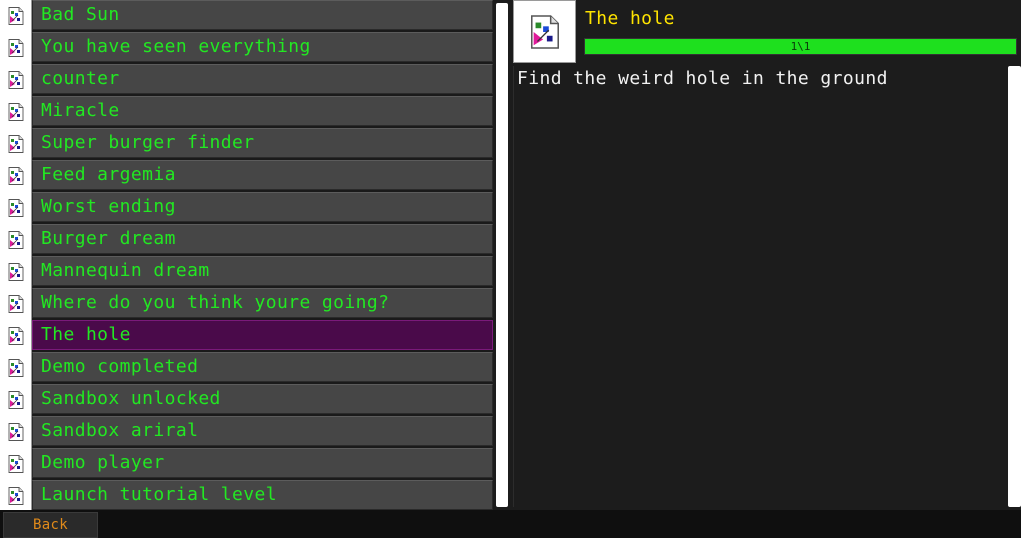  What do you see at coordinates (502, 255) in the screenshot?
I see `list-scrollbar` at bounding box center [502, 255].